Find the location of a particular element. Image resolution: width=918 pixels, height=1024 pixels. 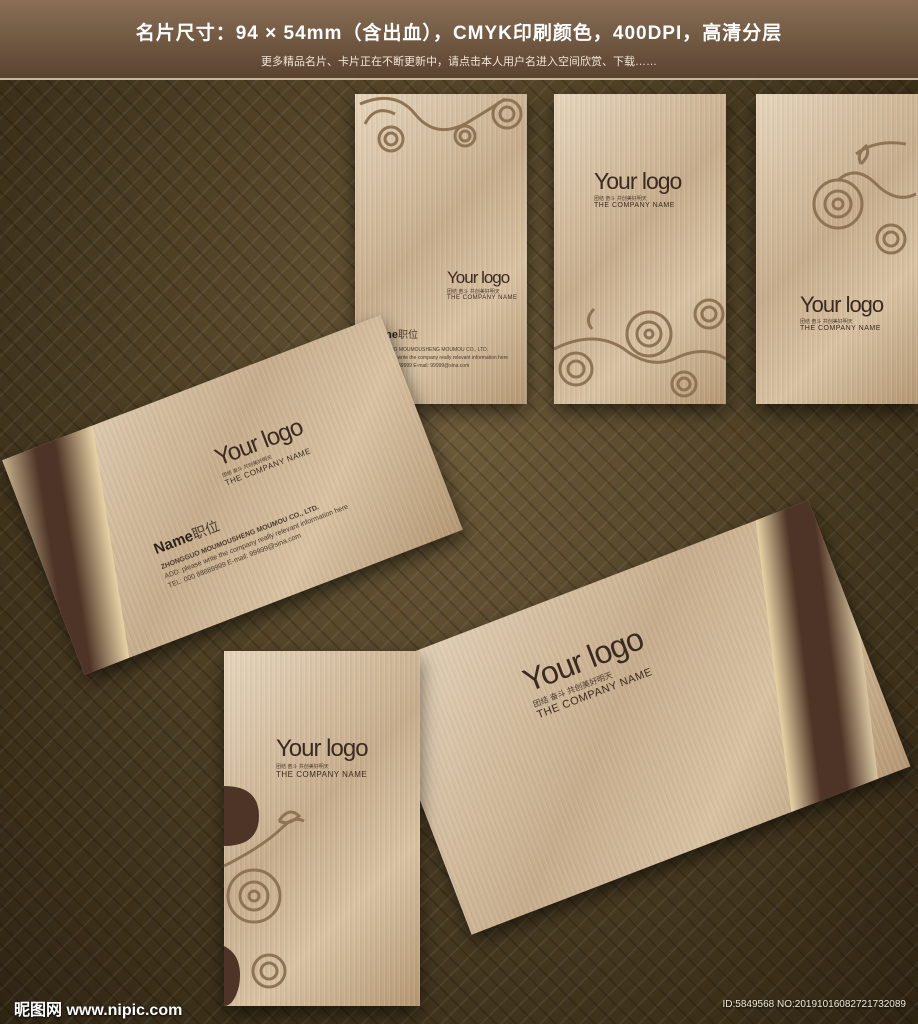

card-vertical-4: Your logo 团结 奋斗 共创美好明天 THE COMPANY NAME is located at coordinates (322, 828).